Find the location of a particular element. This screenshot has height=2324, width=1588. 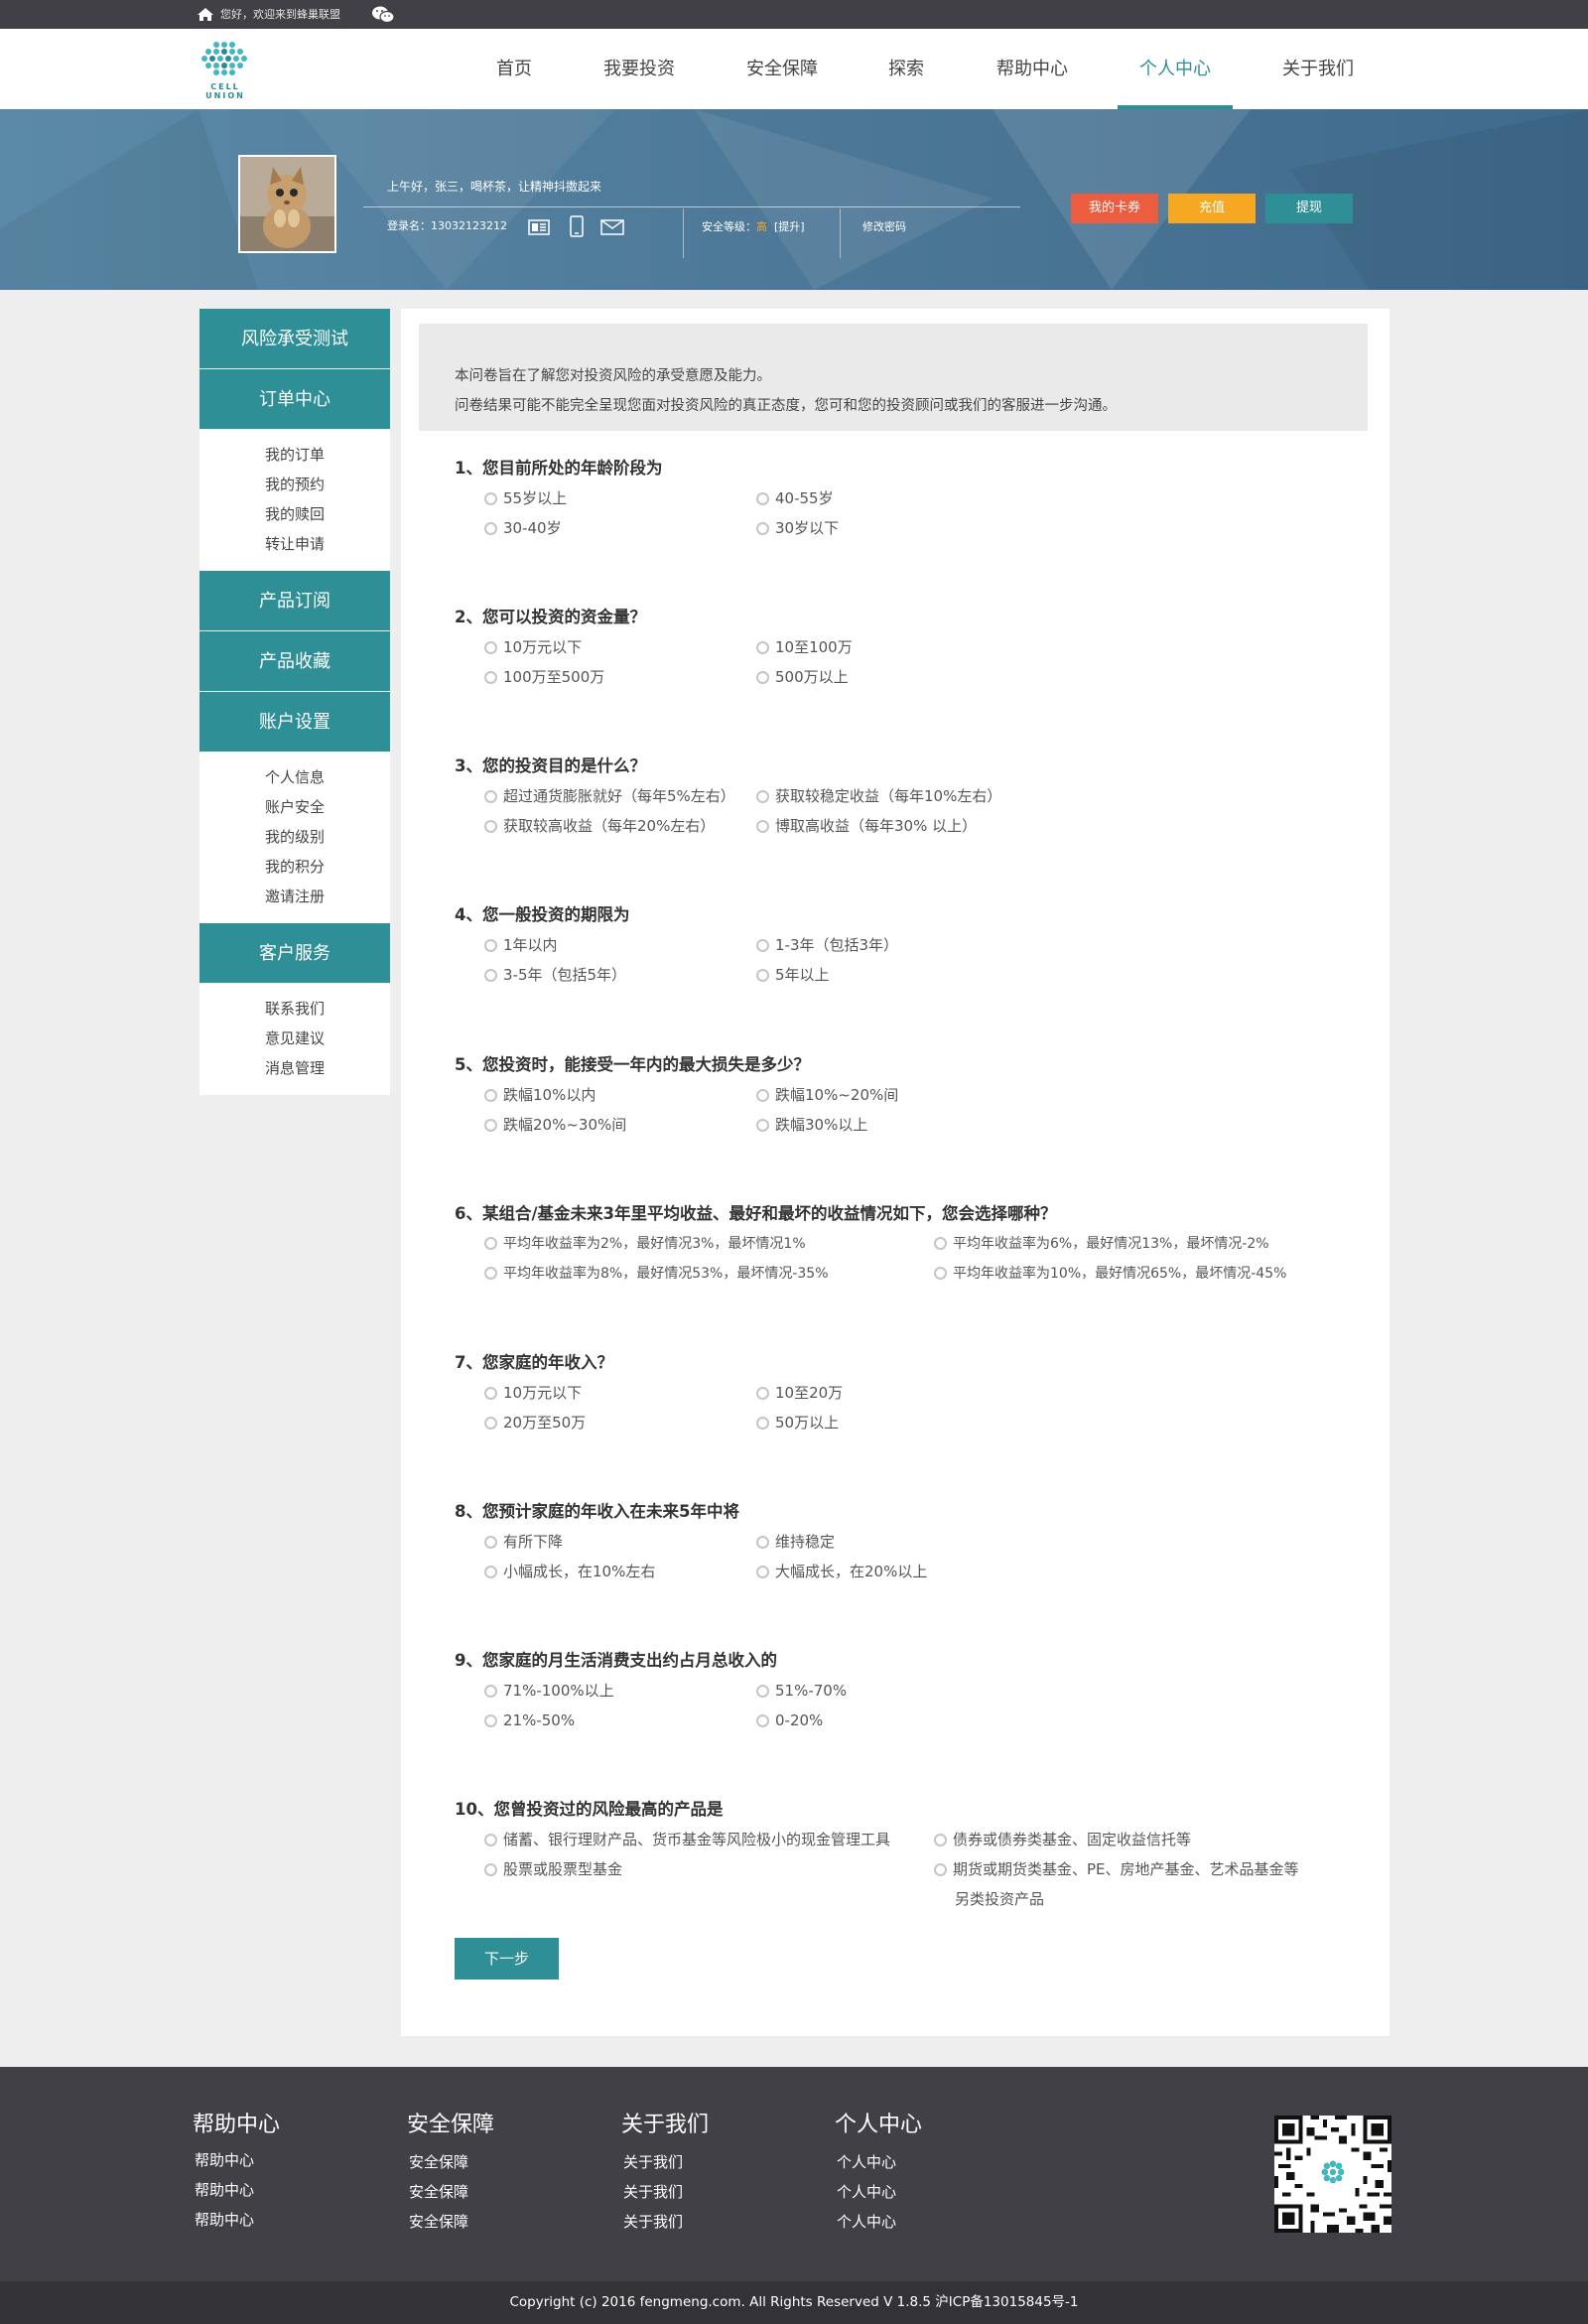

option: 大幅成长，在20%以上 is located at coordinates (841, 1572).